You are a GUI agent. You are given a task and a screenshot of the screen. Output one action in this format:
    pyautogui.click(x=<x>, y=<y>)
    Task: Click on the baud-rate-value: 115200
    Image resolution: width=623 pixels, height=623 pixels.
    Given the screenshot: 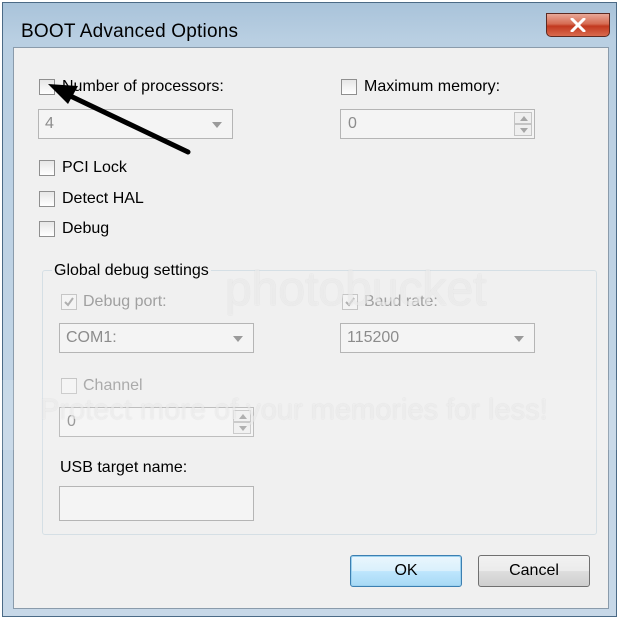 What is the action you would take?
    pyautogui.click(x=373, y=337)
    